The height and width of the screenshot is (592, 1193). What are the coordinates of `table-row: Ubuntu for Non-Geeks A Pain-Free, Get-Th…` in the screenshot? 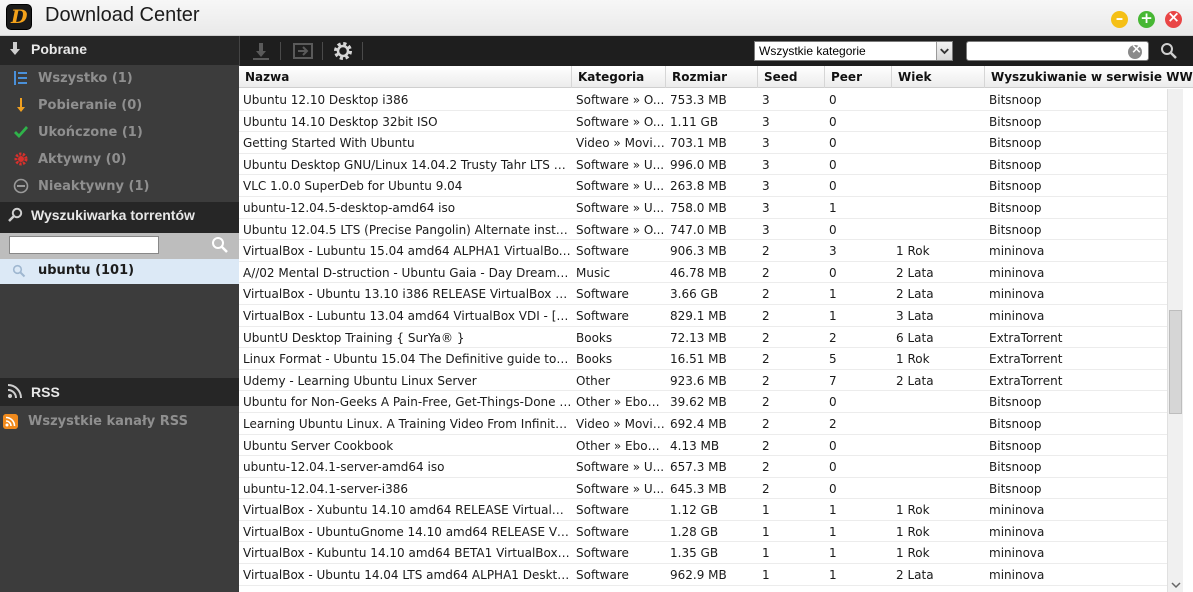 It's located at (703, 402).